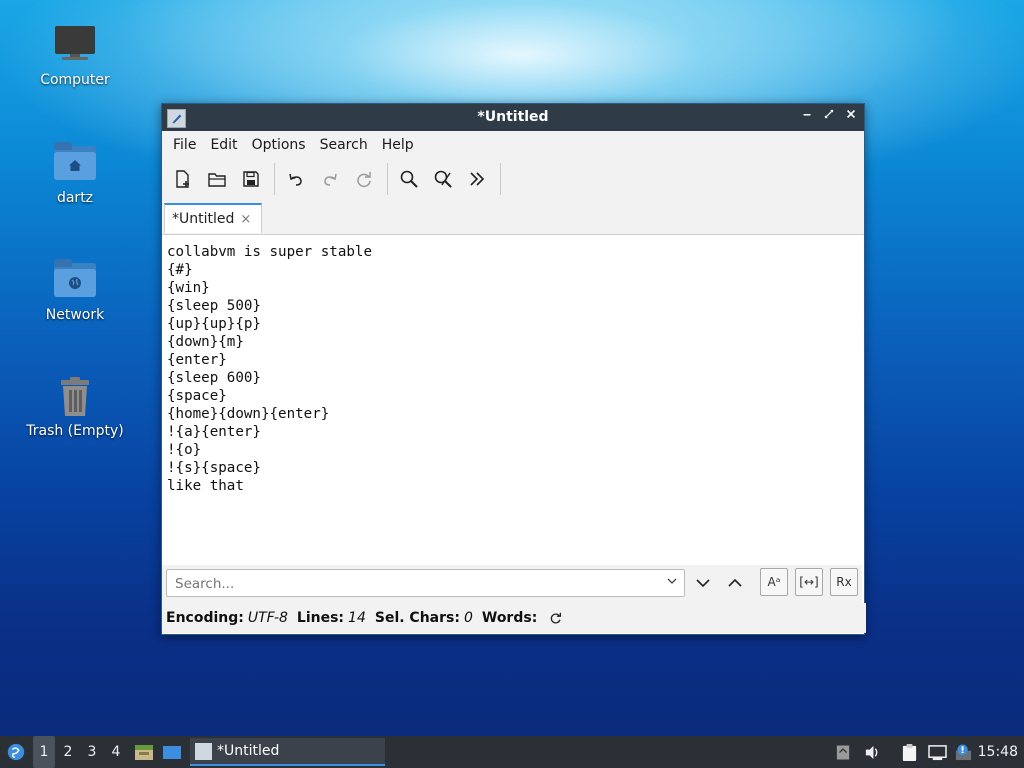 This screenshot has height=768, width=1024. Describe the element at coordinates (998, 752) in the screenshot. I see `clock: 15:48` at that location.